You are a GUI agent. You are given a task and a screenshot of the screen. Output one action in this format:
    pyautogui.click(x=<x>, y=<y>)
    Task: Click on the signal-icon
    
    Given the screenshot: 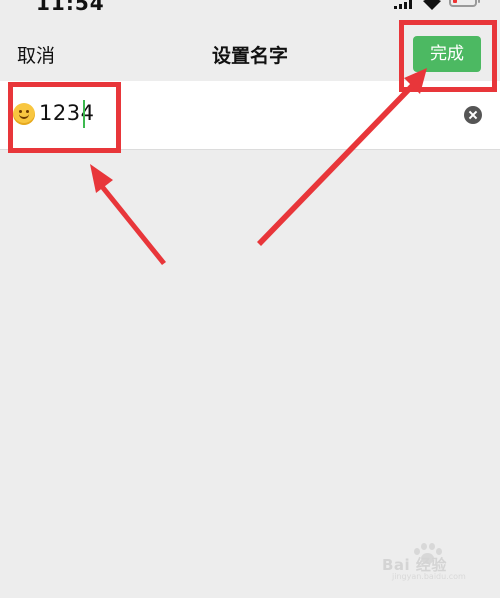 What is the action you would take?
    pyautogui.click(x=405, y=4)
    